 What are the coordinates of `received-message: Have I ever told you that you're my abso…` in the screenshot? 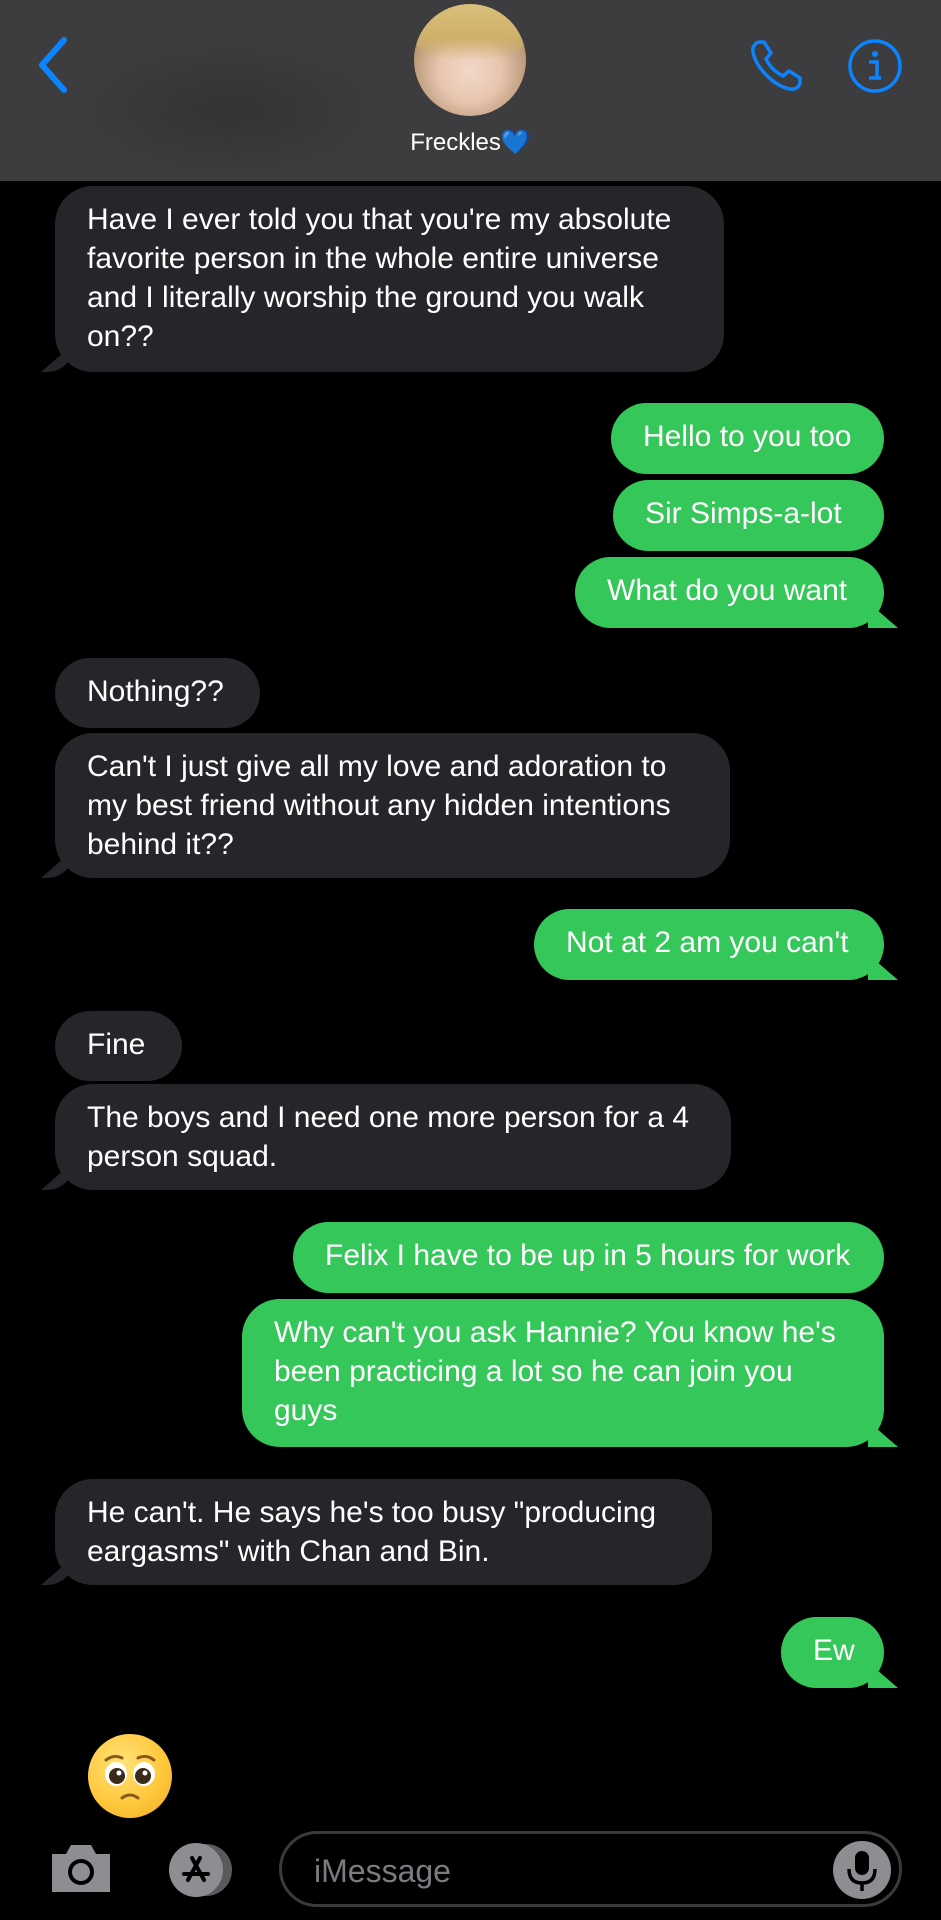 It's located at (389, 279).